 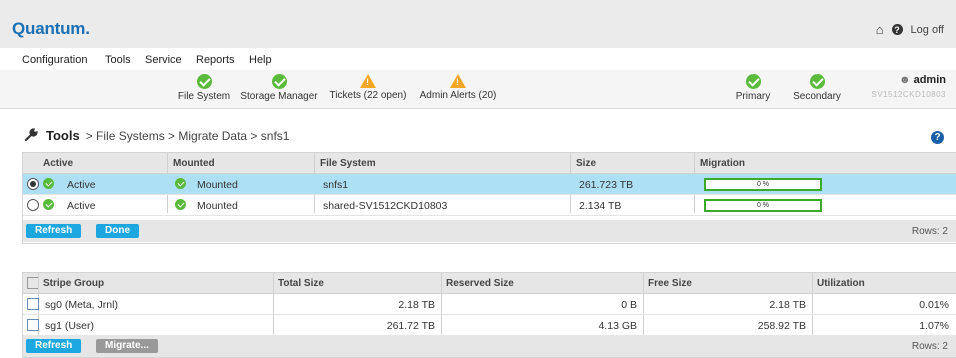 What do you see at coordinates (781, 326) in the screenshot?
I see `free-size: 258.92 TB` at bounding box center [781, 326].